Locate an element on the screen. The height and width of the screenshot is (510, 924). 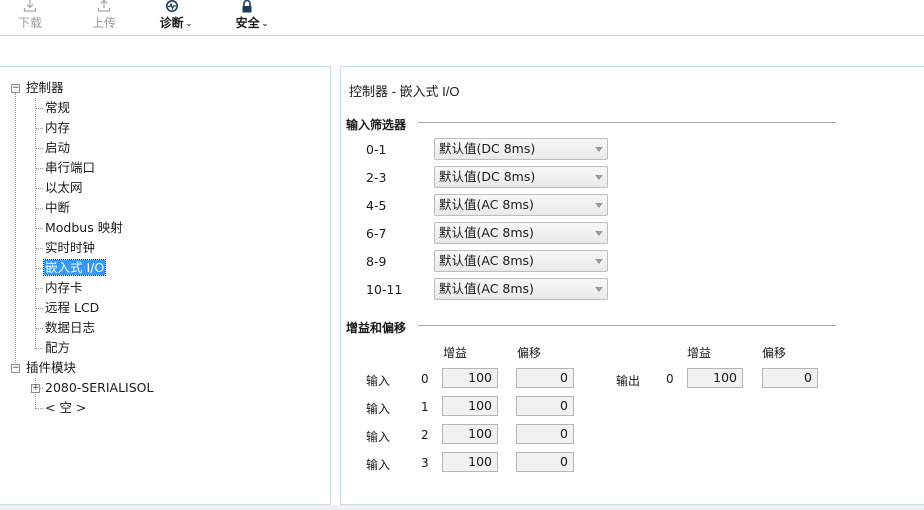
upload-icon is located at coordinates (104, 6).